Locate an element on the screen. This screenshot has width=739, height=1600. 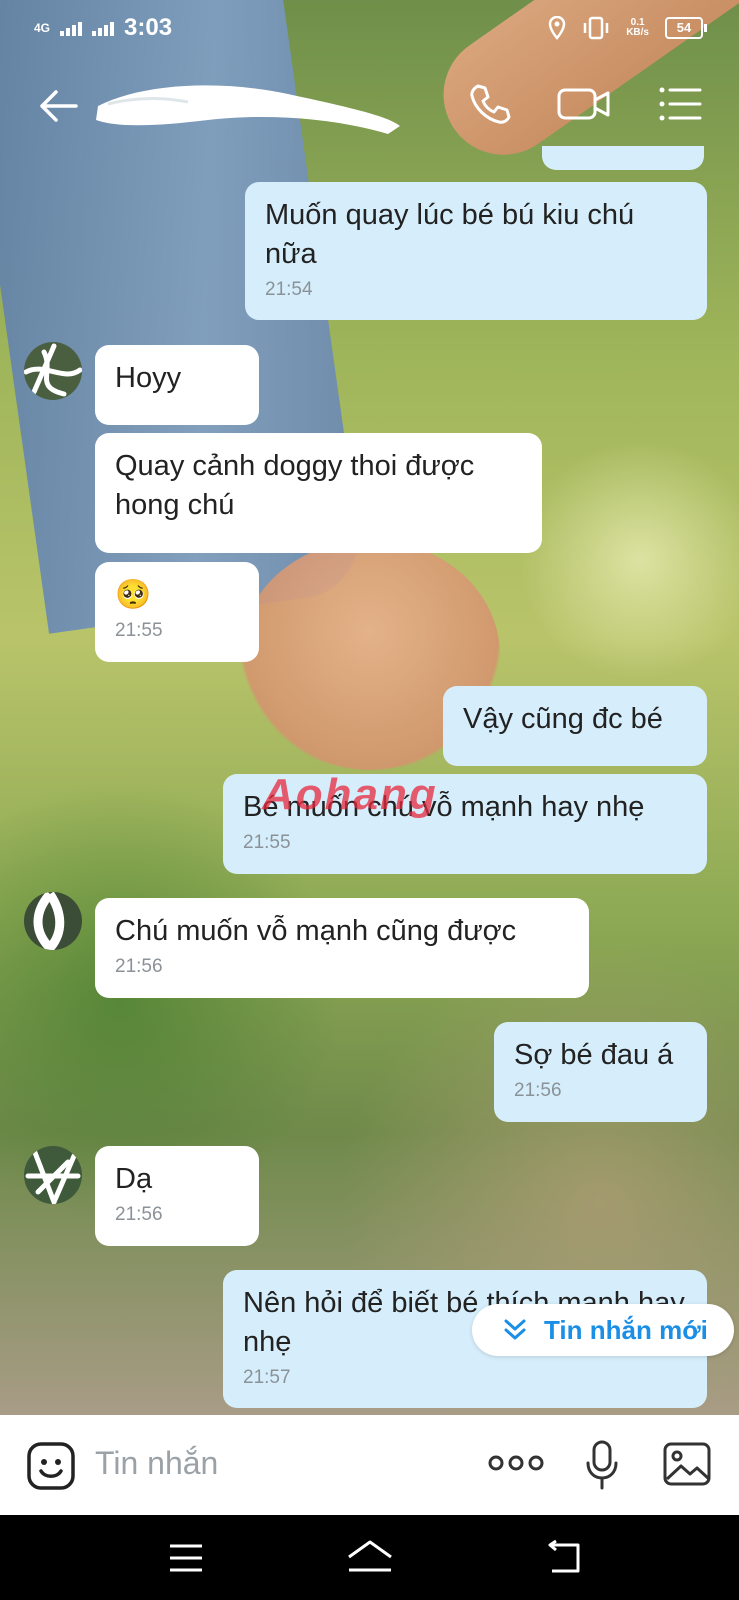
signal-2-icon is located at coordinates (103, 28).